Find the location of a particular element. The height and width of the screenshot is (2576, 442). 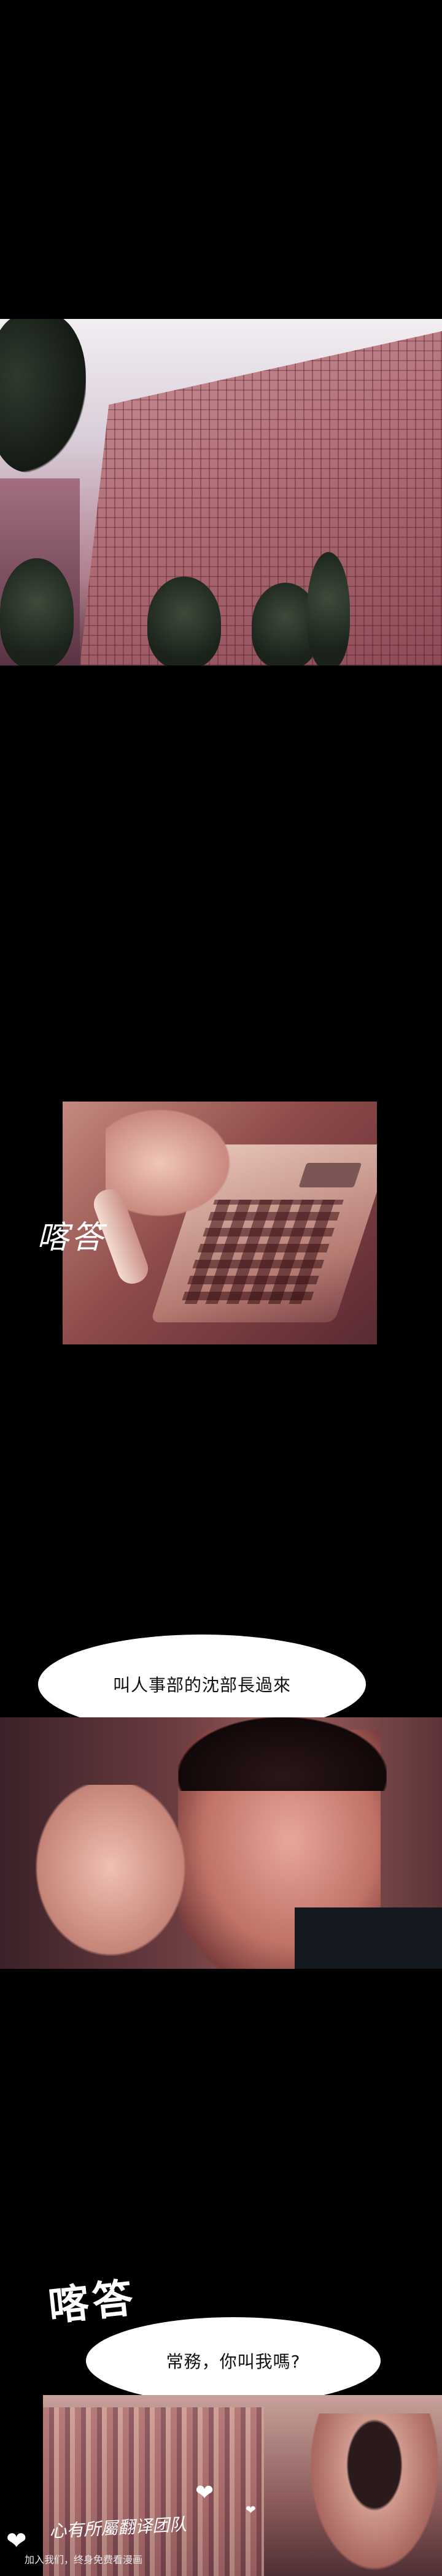

hand-with-receiver is located at coordinates (110, 1877).